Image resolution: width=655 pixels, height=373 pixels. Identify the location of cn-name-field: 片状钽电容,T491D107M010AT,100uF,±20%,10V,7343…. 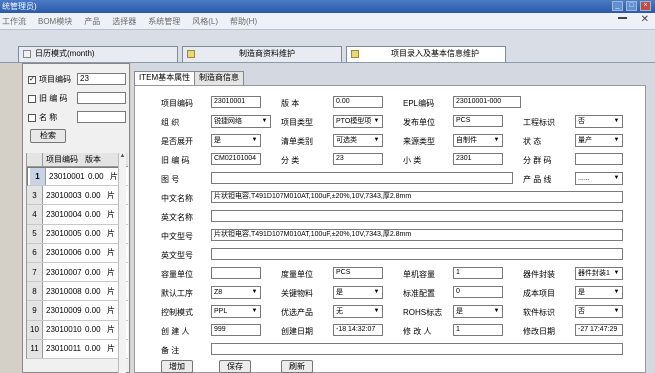
(417, 197).